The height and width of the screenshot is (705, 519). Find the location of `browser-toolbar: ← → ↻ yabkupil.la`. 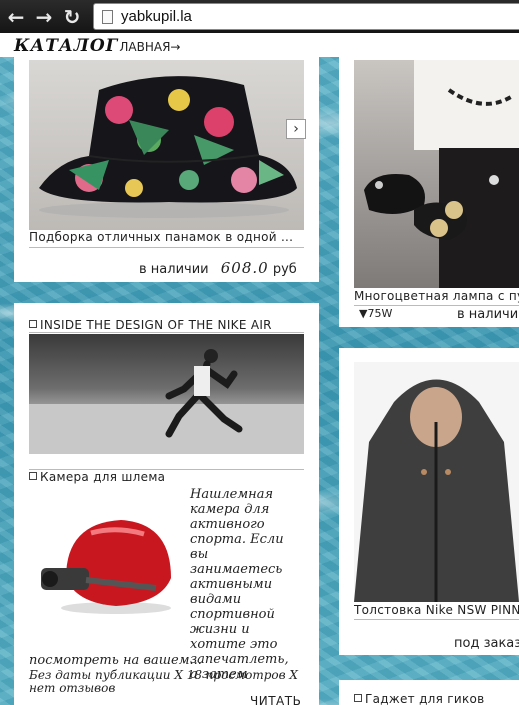

browser-toolbar: ← → ↻ yabkupil.la is located at coordinates (259, 16).